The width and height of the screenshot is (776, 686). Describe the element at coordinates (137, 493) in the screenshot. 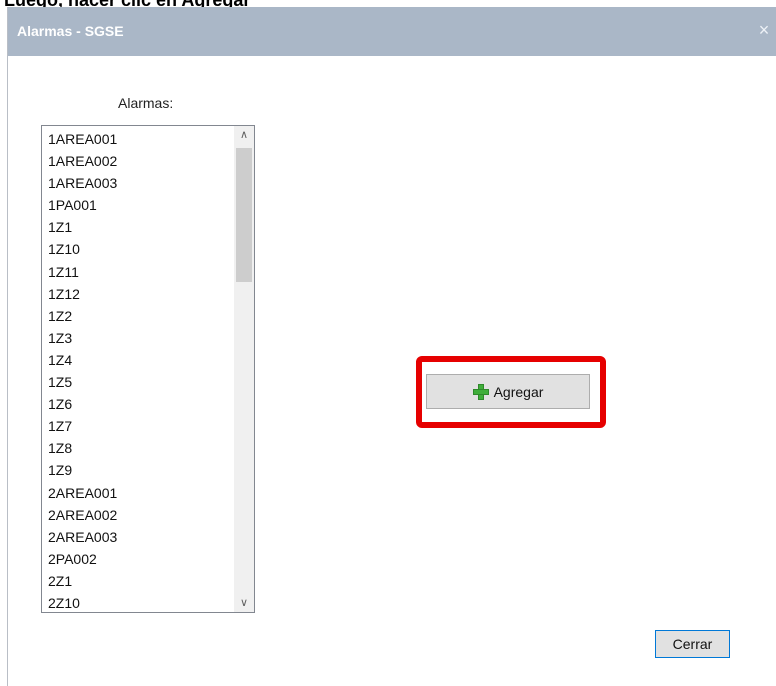

I see `list-item: 2AREA001` at that location.